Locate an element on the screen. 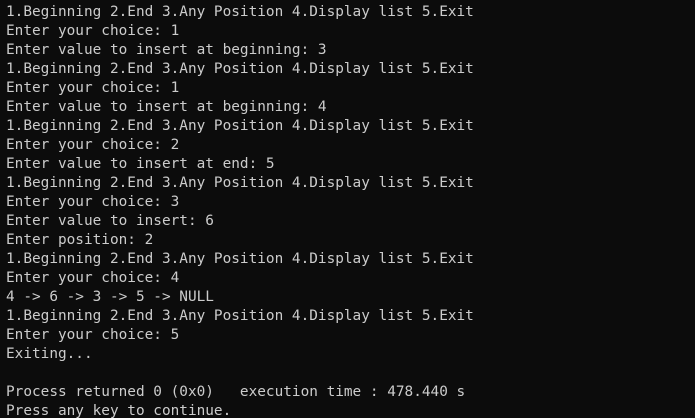 The height and width of the screenshot is (418, 695). console-line: Enter value to insert at beginning: 4 is located at coordinates (166, 107).